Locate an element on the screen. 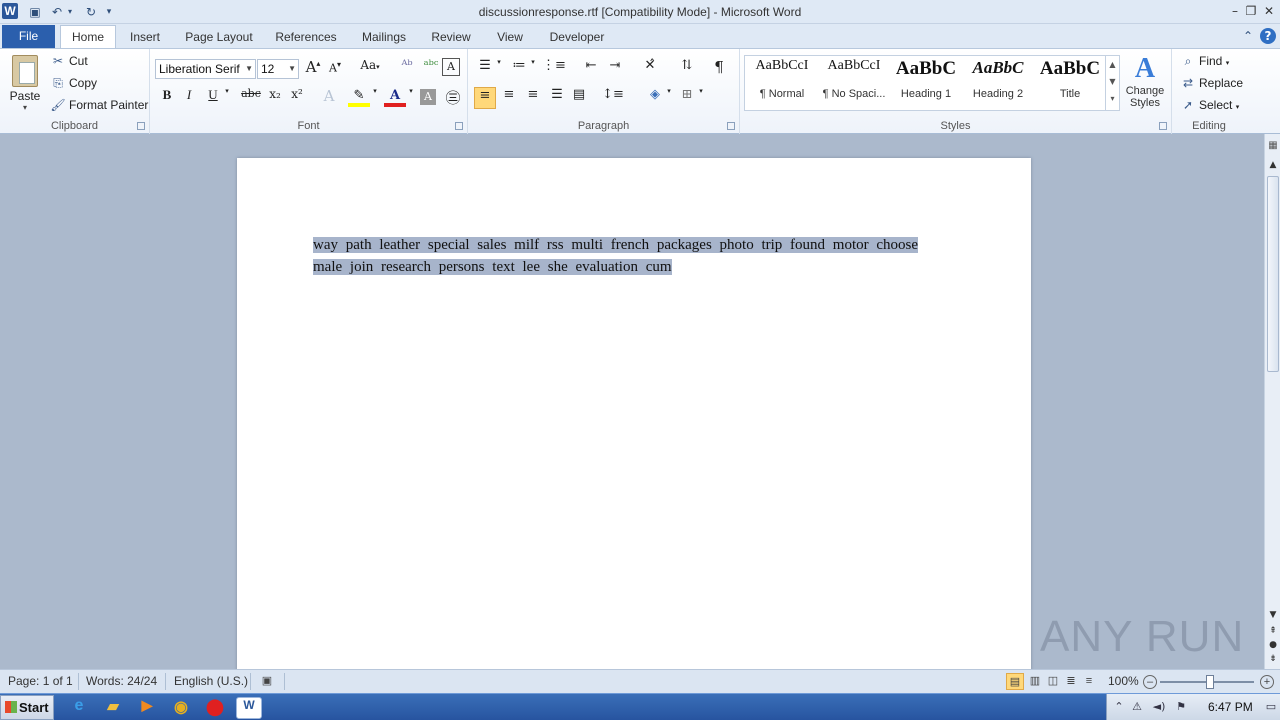  text-effects-button: A is located at coordinates (329, 98).